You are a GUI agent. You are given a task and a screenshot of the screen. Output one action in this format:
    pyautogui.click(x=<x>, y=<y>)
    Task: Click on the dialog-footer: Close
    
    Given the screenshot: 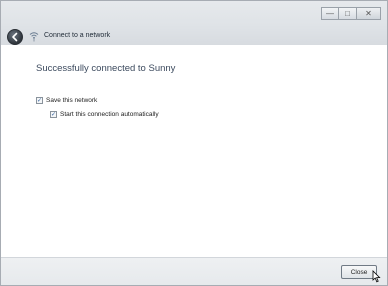 What is the action you would take?
    pyautogui.click(x=194, y=271)
    